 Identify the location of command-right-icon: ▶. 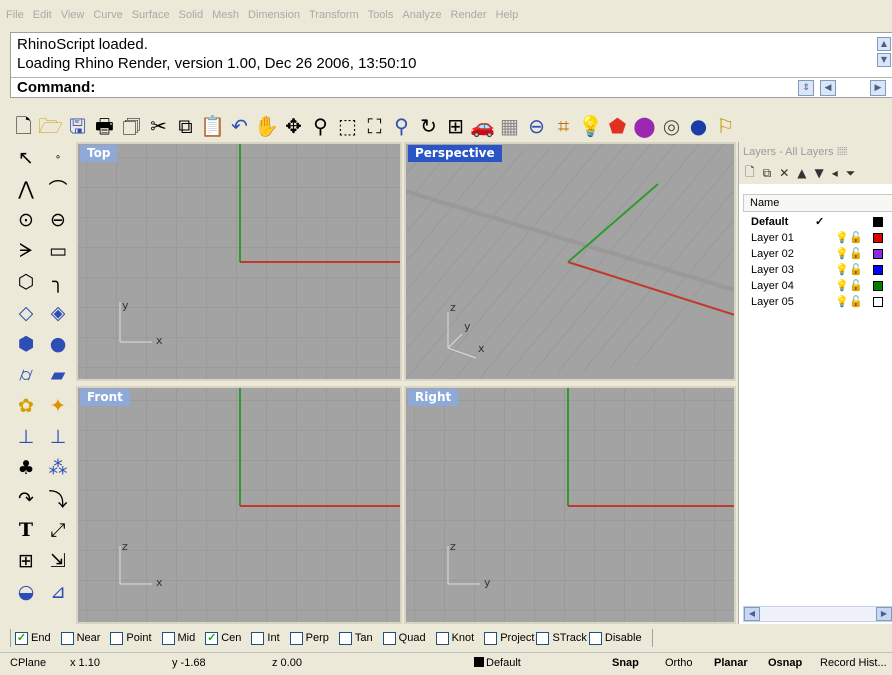
(878, 88).